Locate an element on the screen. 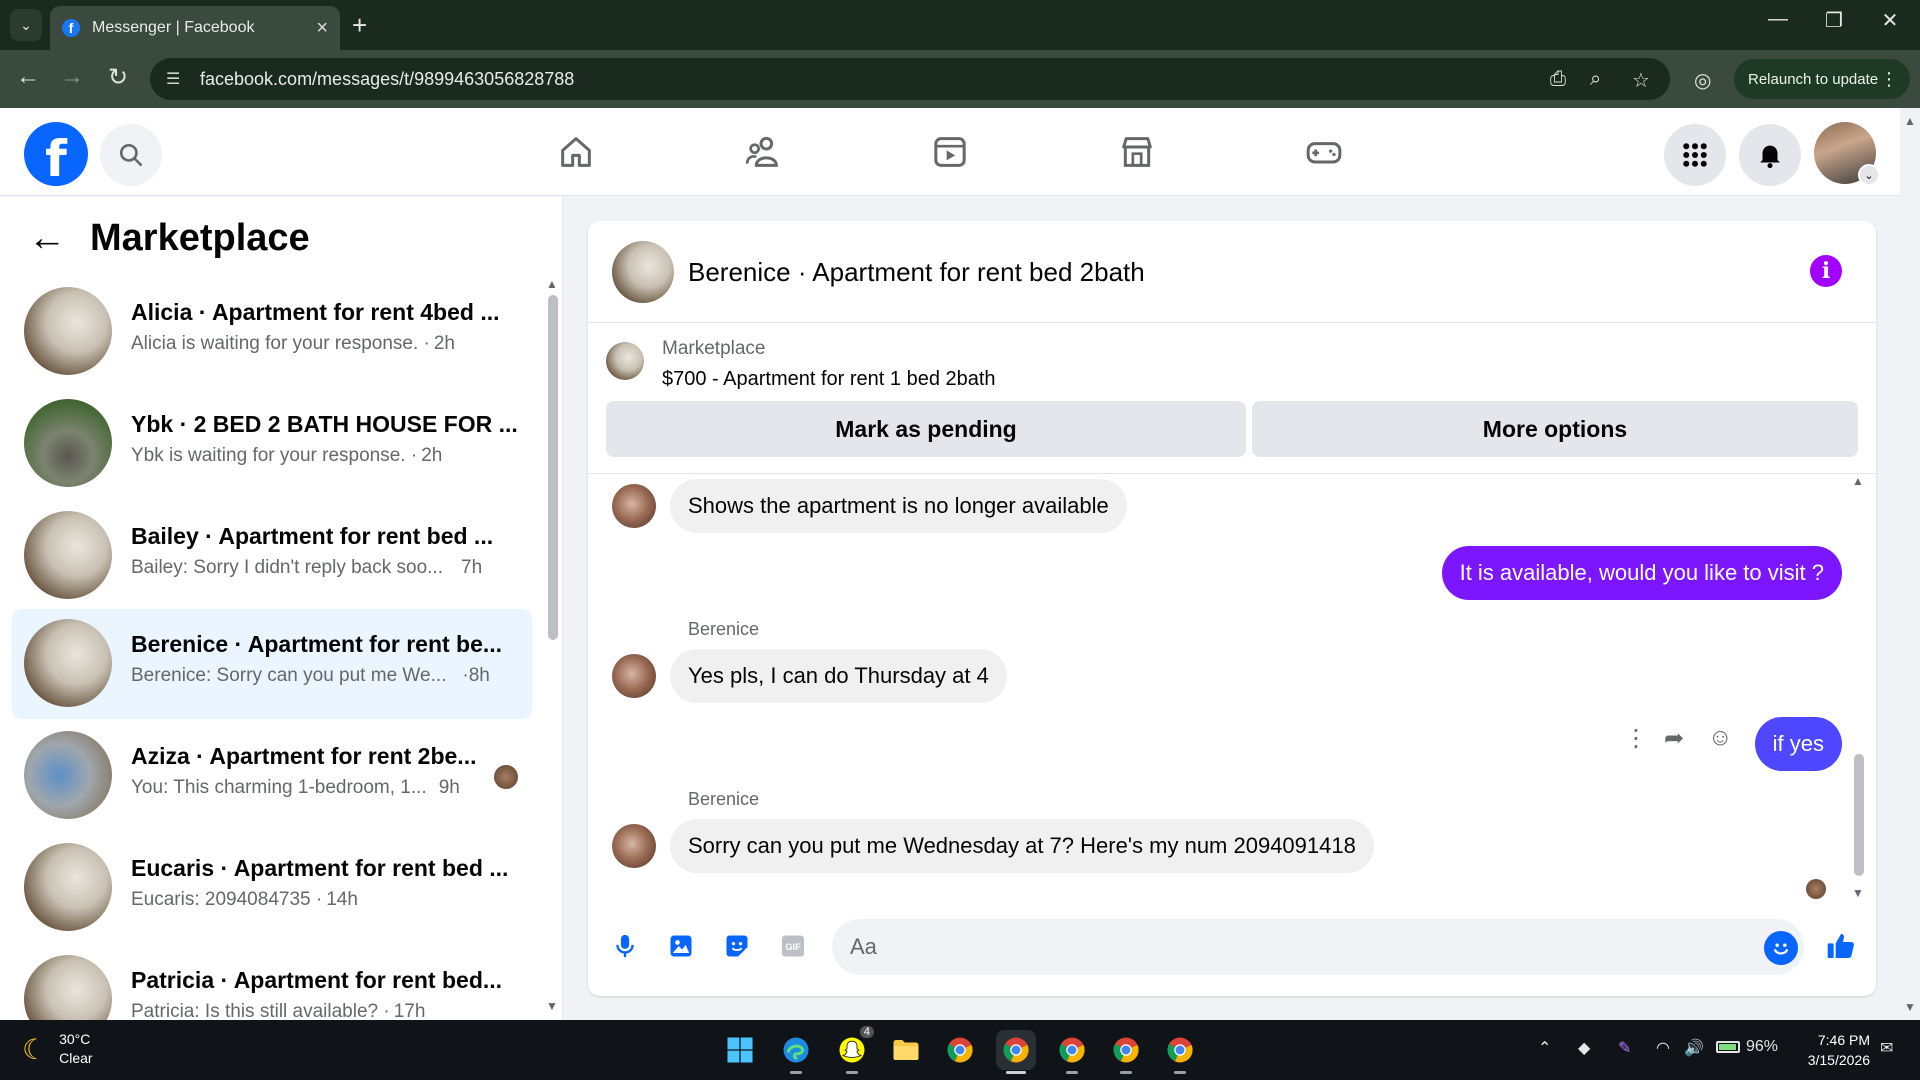 This screenshot has height=1080, width=1920. search-button is located at coordinates (131, 155).